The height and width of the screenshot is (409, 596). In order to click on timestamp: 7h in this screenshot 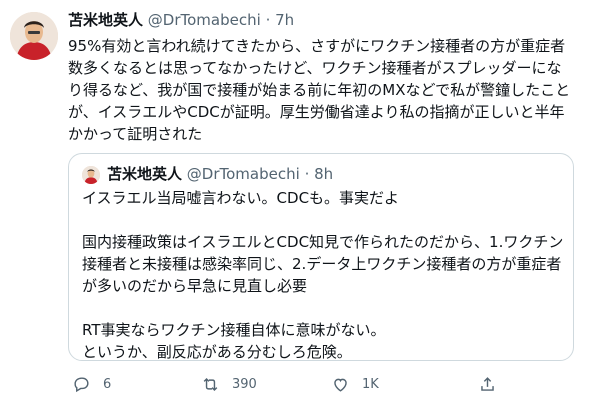, I will do `click(284, 20)`.